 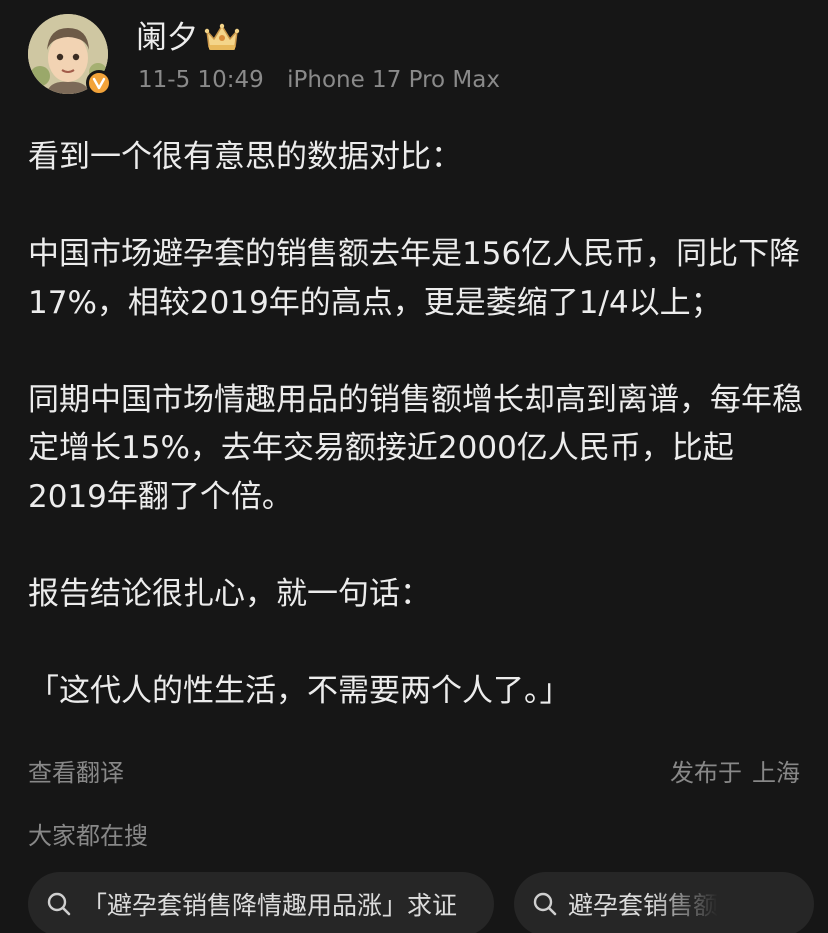 I want to click on post-paragraph: 看到一个很有意思的数据对比：, so click(x=245, y=157).